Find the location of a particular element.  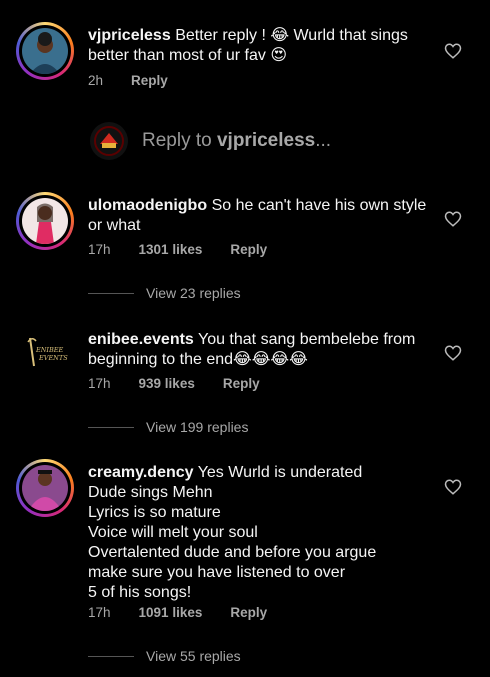

comment-line: Lyrics is so mature is located at coordinates (154, 512).